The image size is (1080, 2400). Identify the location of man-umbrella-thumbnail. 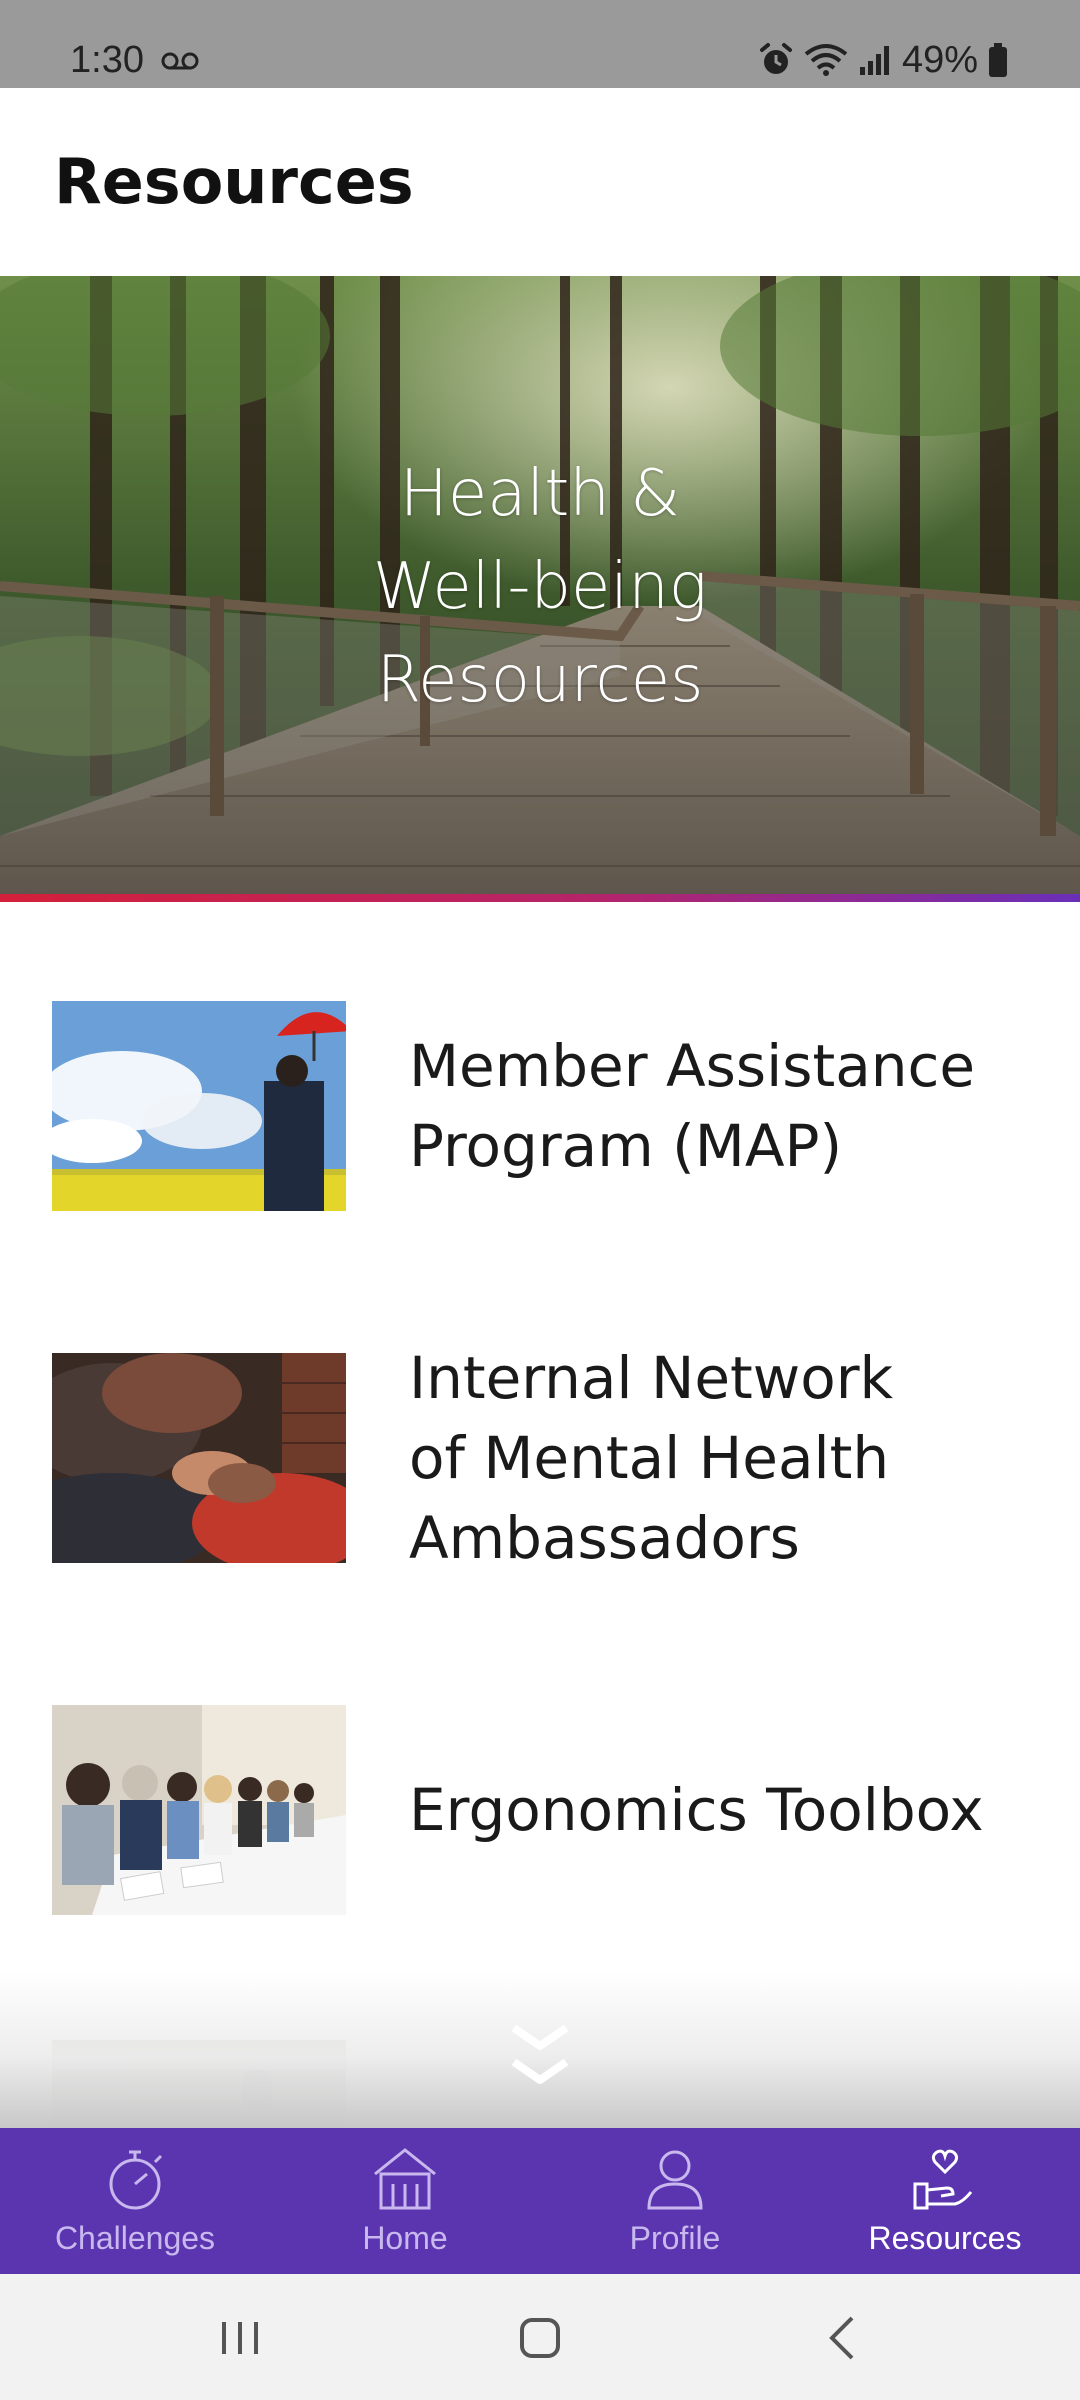
(199, 1106).